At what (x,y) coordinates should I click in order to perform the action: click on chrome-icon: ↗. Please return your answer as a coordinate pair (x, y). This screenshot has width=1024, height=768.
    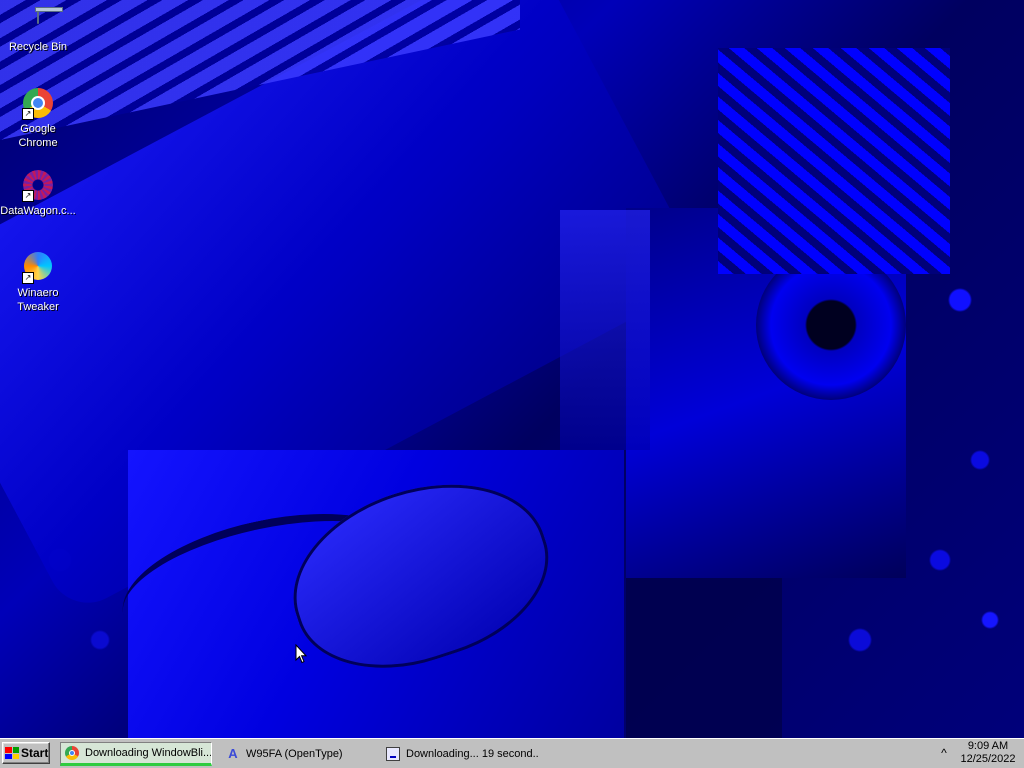
    Looking at the image, I should click on (38, 104).